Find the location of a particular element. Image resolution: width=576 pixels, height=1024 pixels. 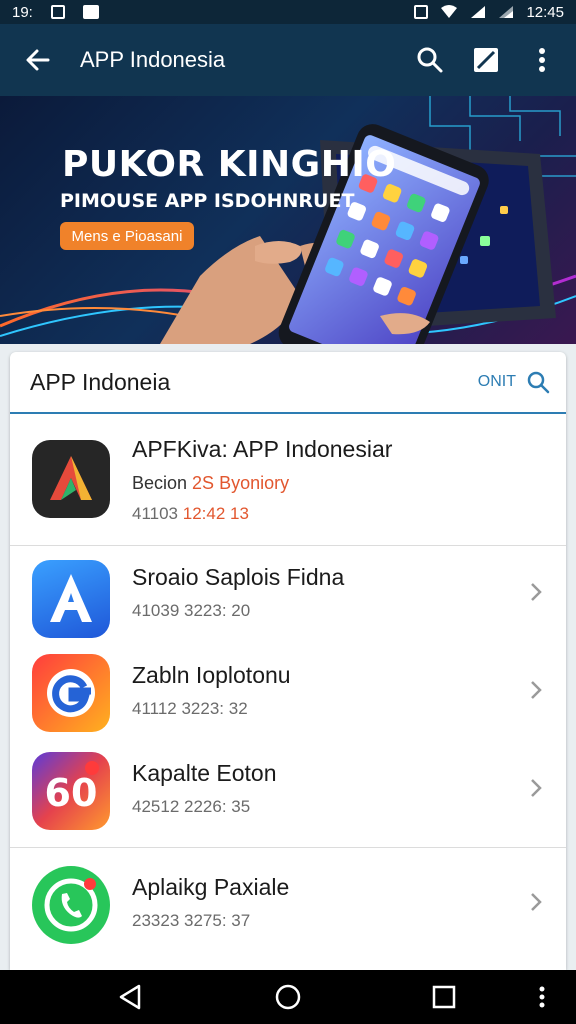

featured-app-meta: 41103 12:42 13 is located at coordinates (190, 513).